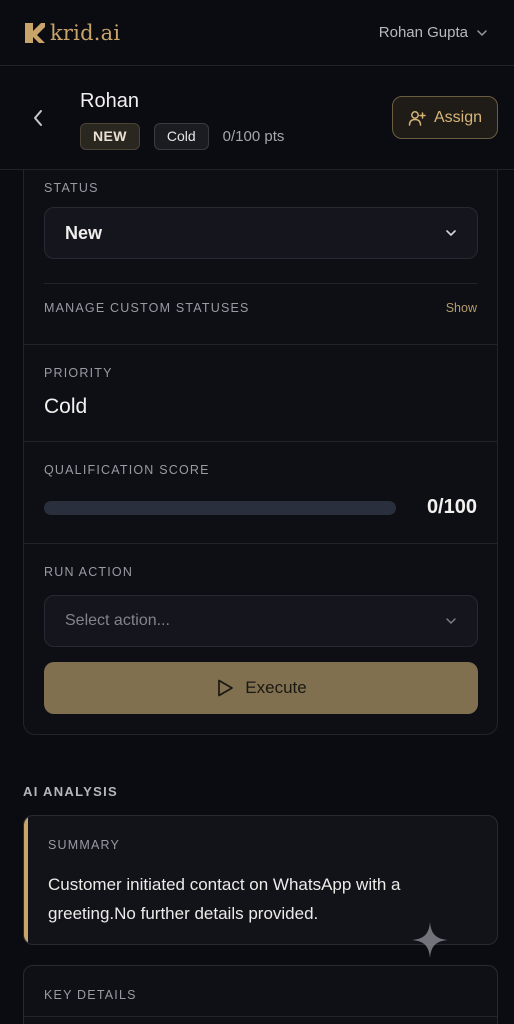 This screenshot has width=514, height=1024. Describe the element at coordinates (430, 940) in the screenshot. I see `sparkle-icon` at that location.